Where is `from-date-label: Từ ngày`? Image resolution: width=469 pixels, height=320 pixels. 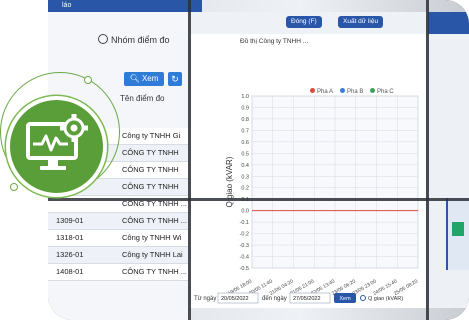 from-date-label: Từ ngày is located at coordinates (205, 299).